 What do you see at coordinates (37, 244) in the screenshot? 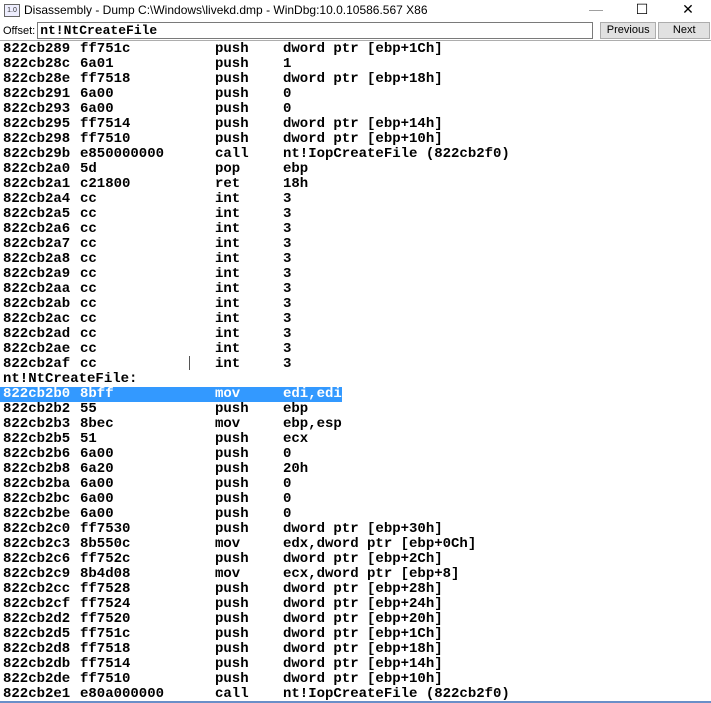
I see `address: 822cb2a7` at bounding box center [37, 244].